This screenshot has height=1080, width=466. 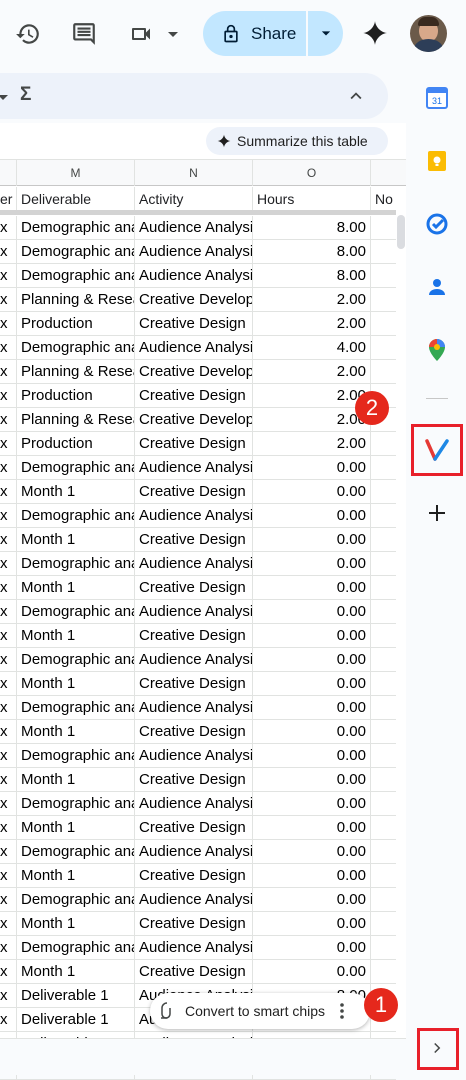 What do you see at coordinates (84, 34) in the screenshot?
I see `comments-icon` at bounding box center [84, 34].